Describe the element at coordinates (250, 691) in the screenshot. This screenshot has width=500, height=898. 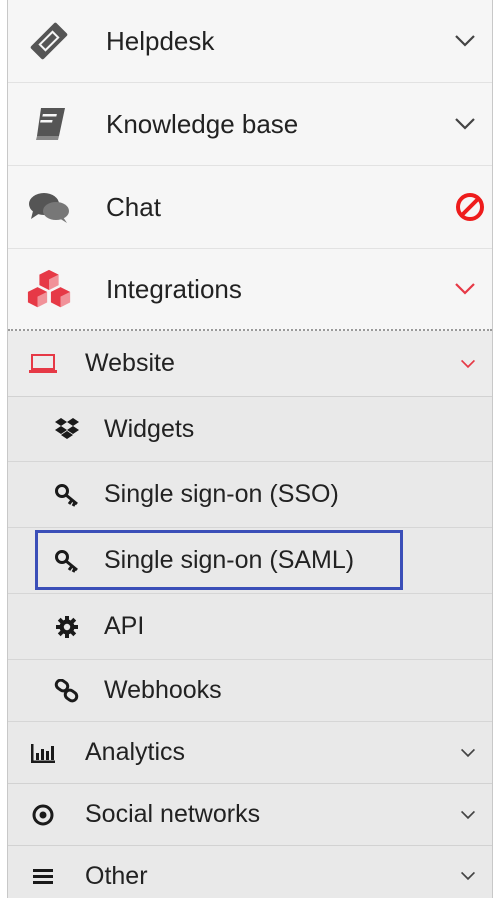
I see `submenu-item-webhooks: Webhooks` at that location.